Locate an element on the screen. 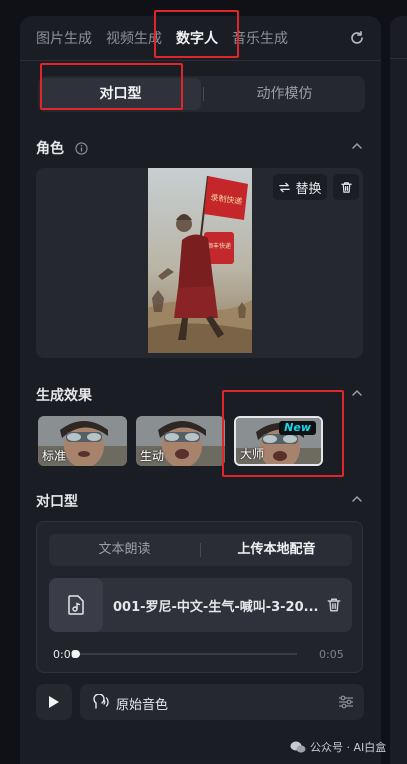  tab-video-generation: 视频生成 is located at coordinates (134, 39).